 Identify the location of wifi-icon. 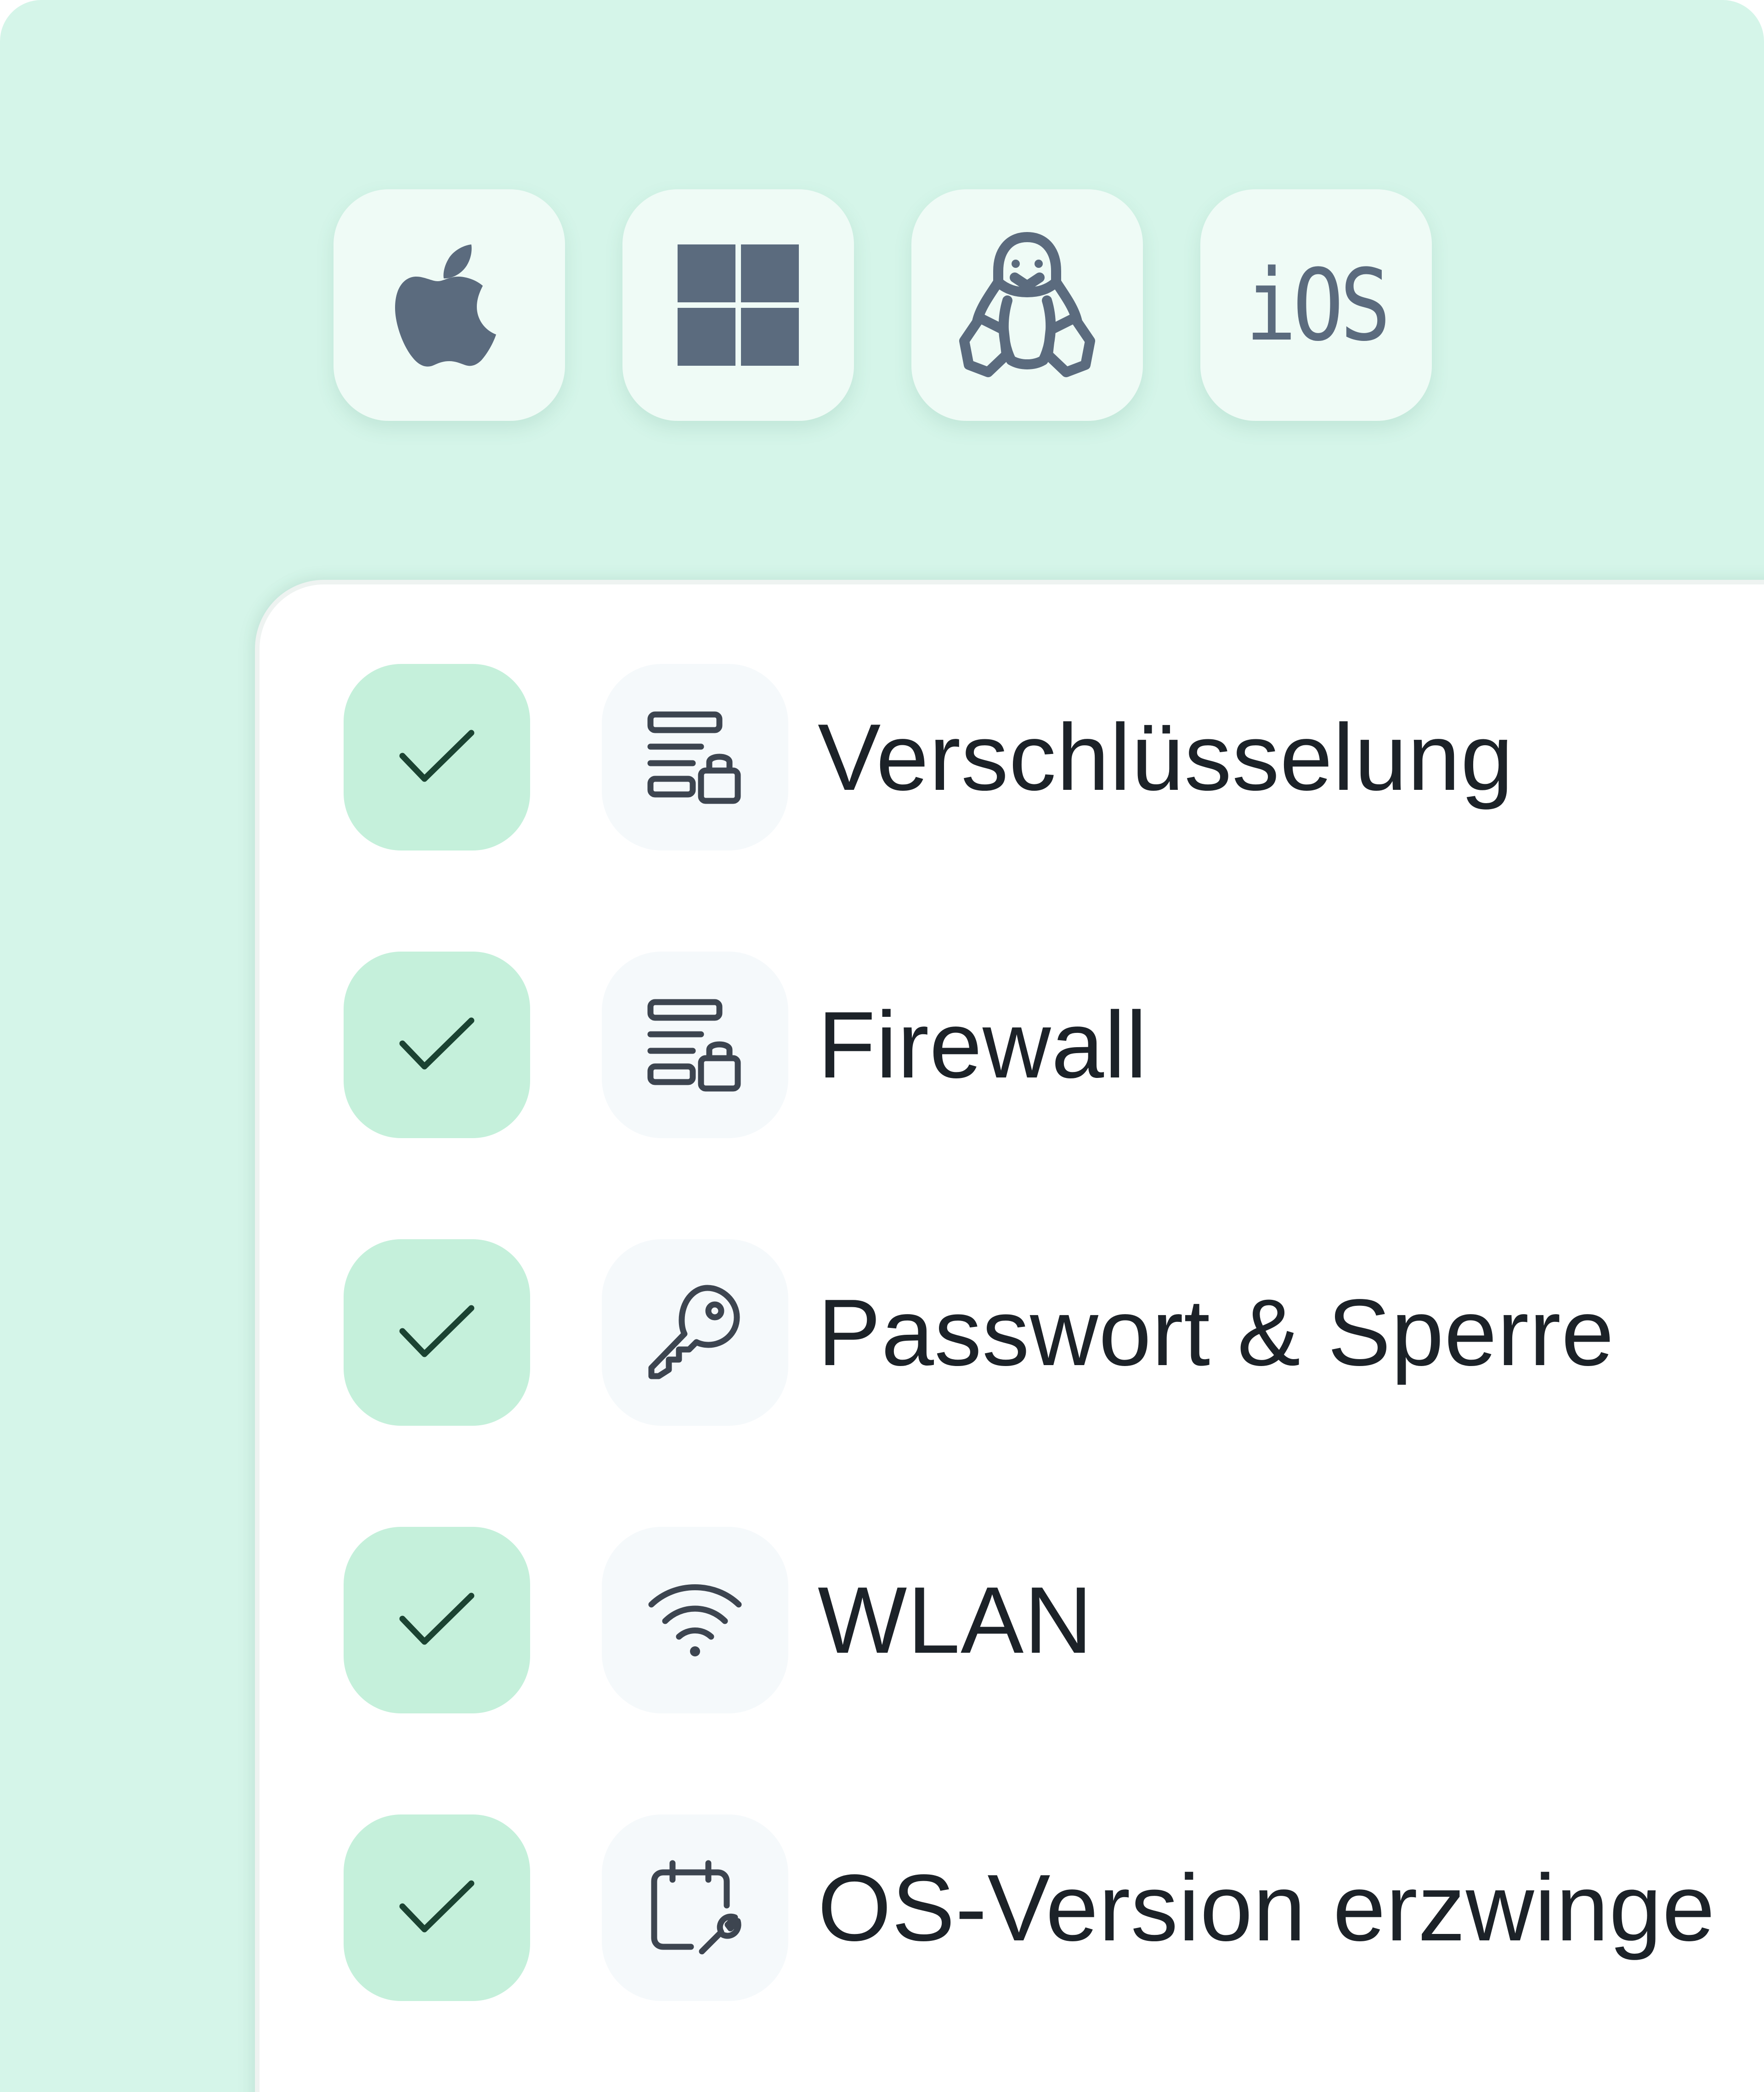
(695, 1620).